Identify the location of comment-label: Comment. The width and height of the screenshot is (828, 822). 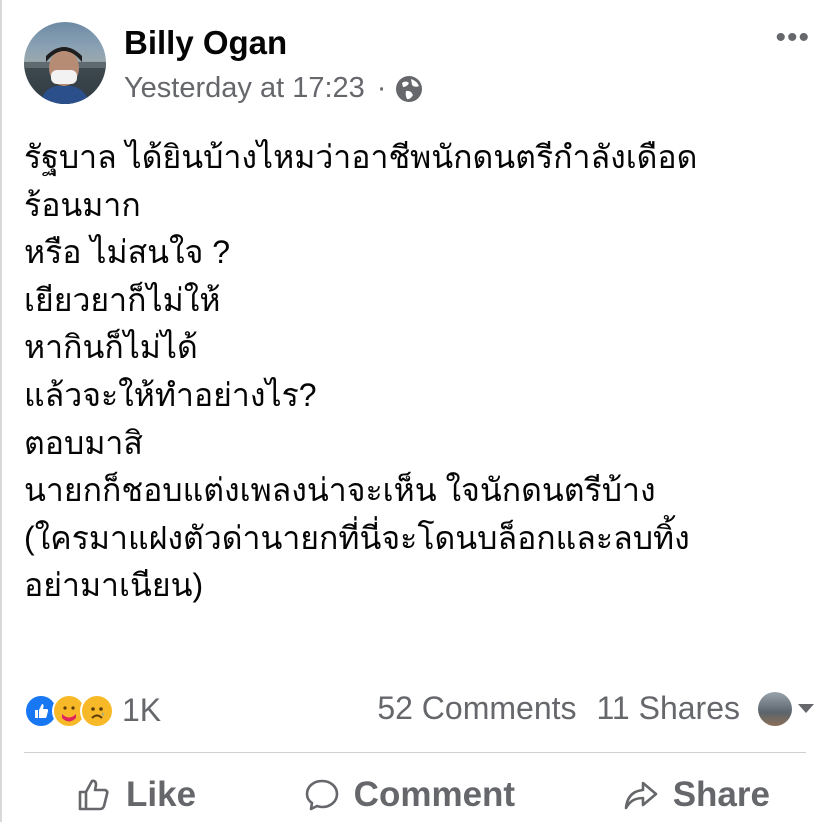
(434, 794).